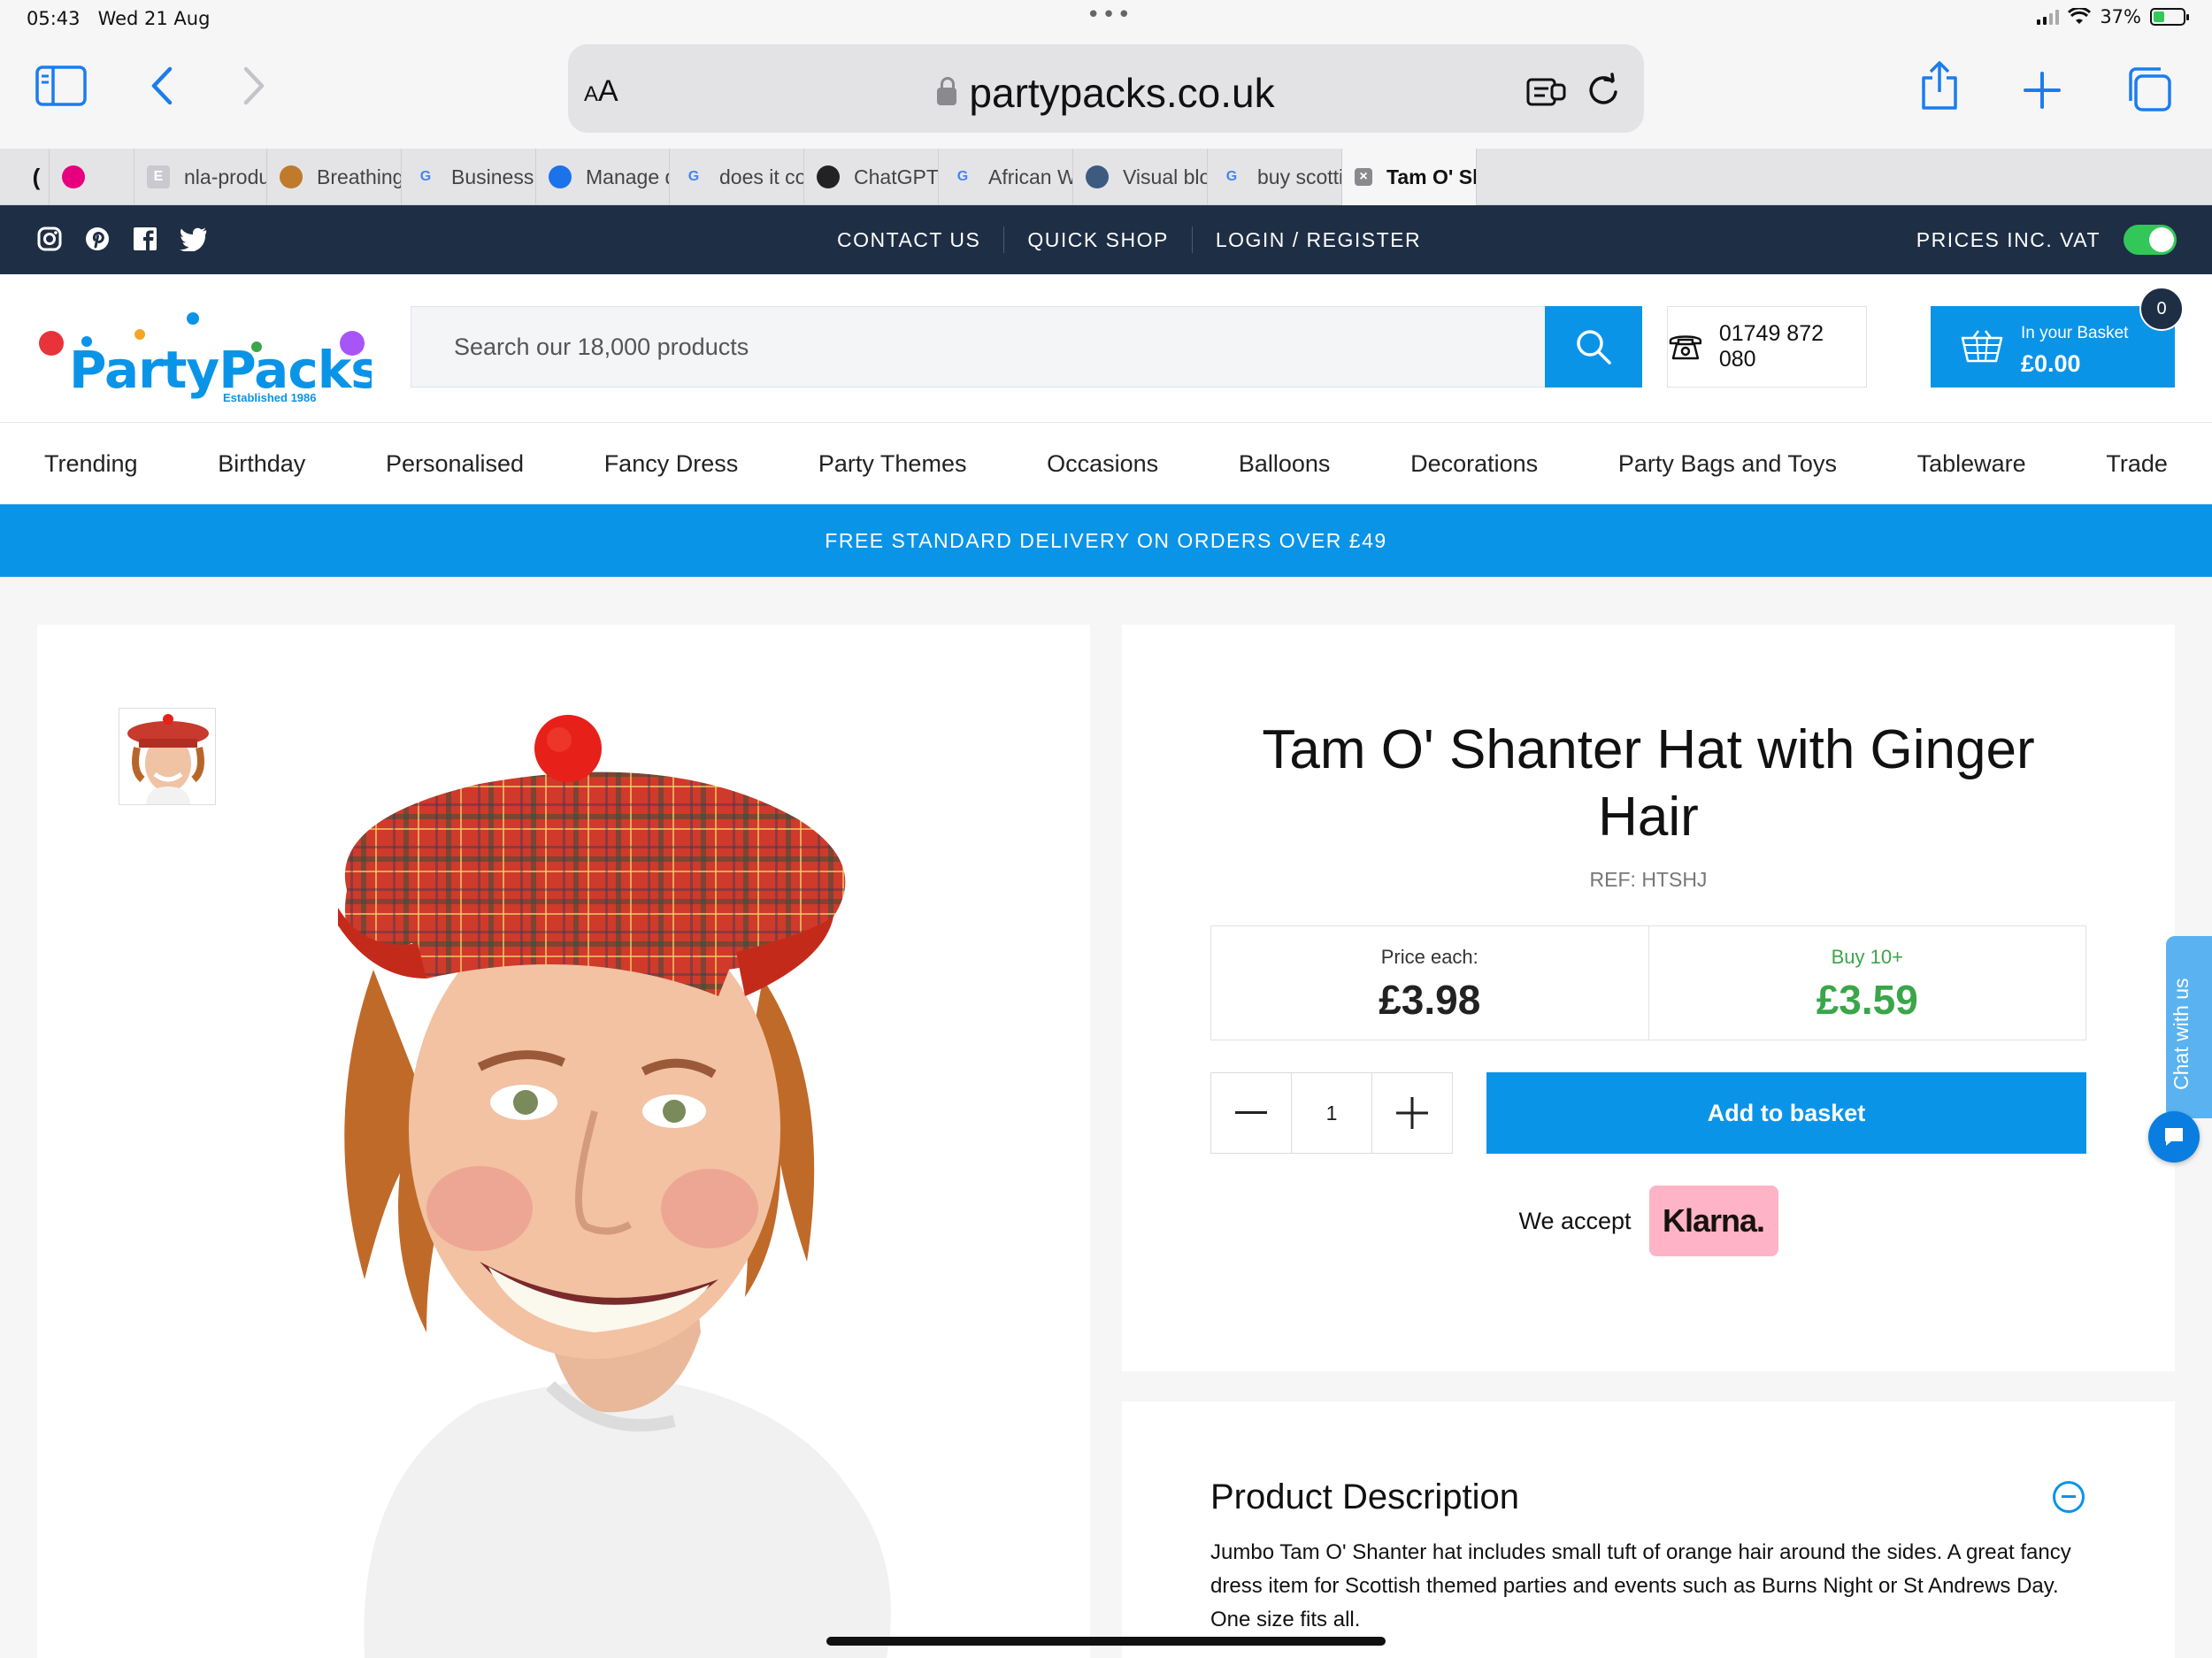 The width and height of the screenshot is (2212, 1658). I want to click on tab-label: nla-produc, so click(225, 177).